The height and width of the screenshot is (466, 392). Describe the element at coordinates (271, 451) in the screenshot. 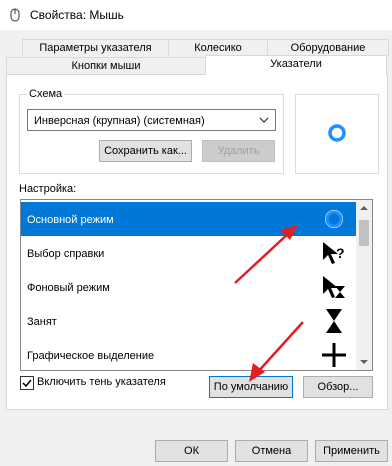

I see `cancel-button: Отмена` at that location.